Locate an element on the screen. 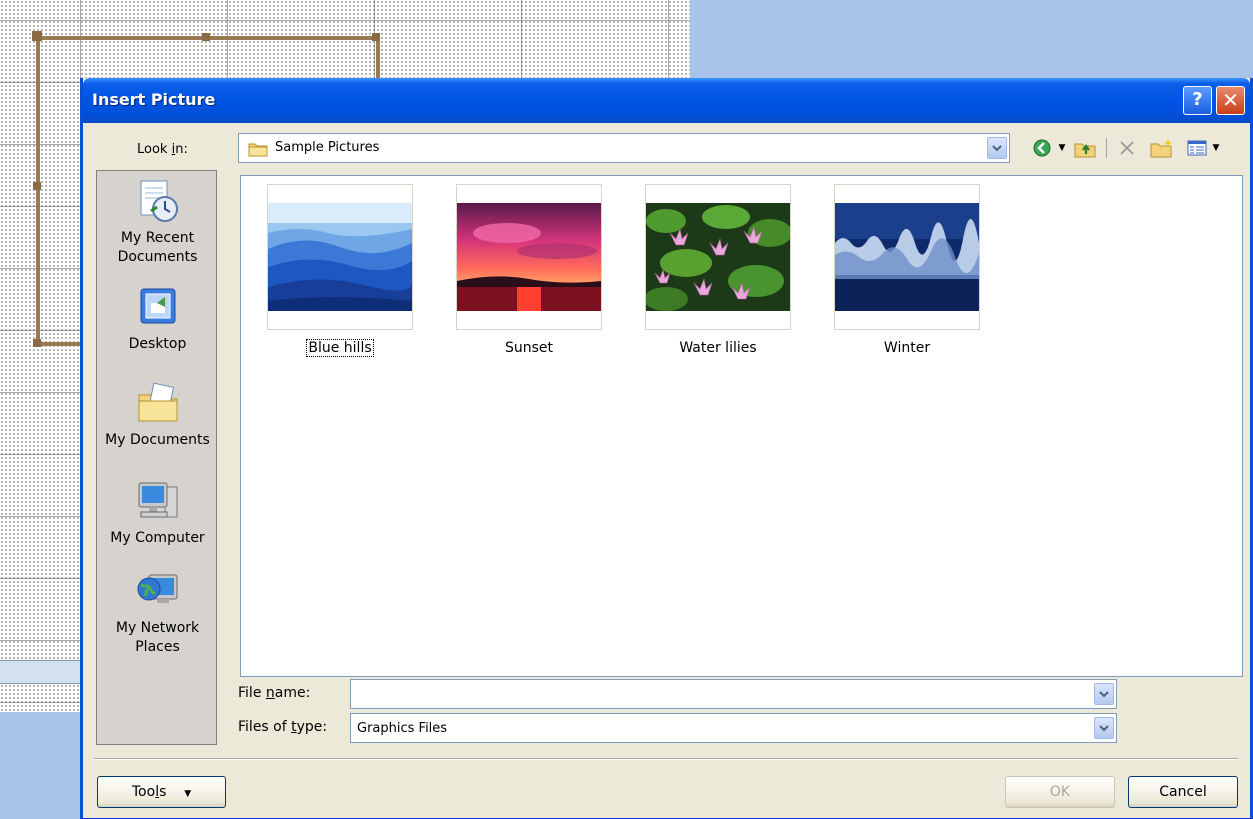 This screenshot has width=1253, height=819. files-of-type-value: Graphics Files is located at coordinates (402, 728).